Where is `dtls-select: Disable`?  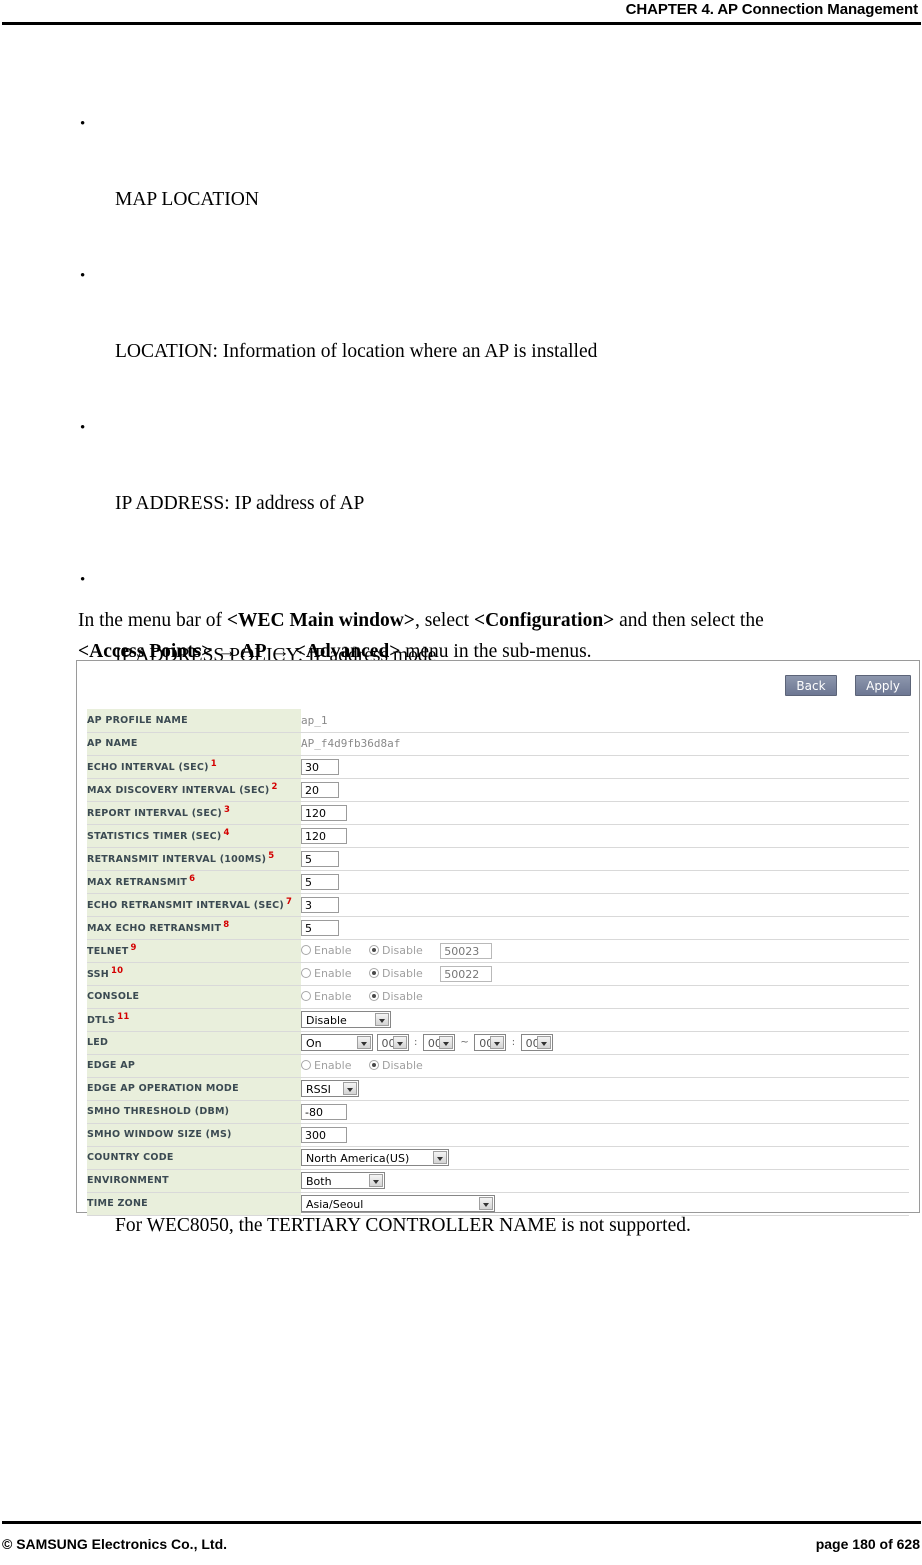
dtls-select: Disable is located at coordinates (346, 1019).